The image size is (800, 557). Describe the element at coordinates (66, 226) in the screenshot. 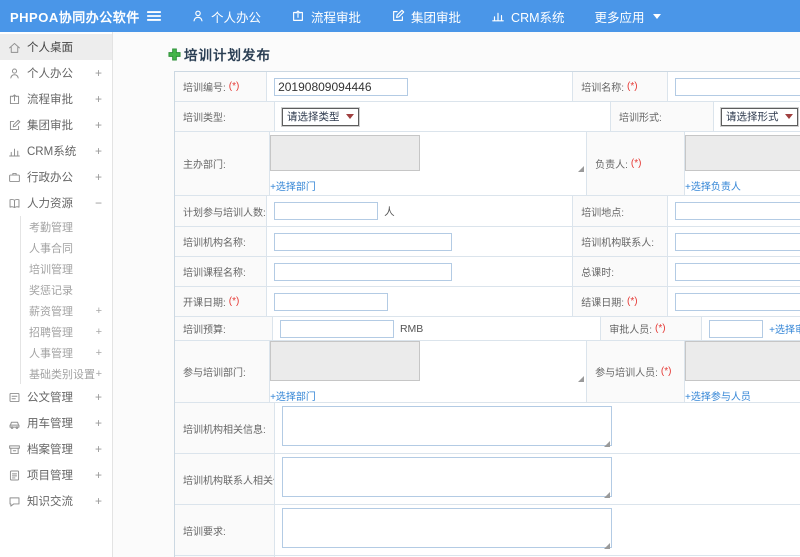

I see `sidebar-item-attendance-mgmt: 考勤管理` at that location.